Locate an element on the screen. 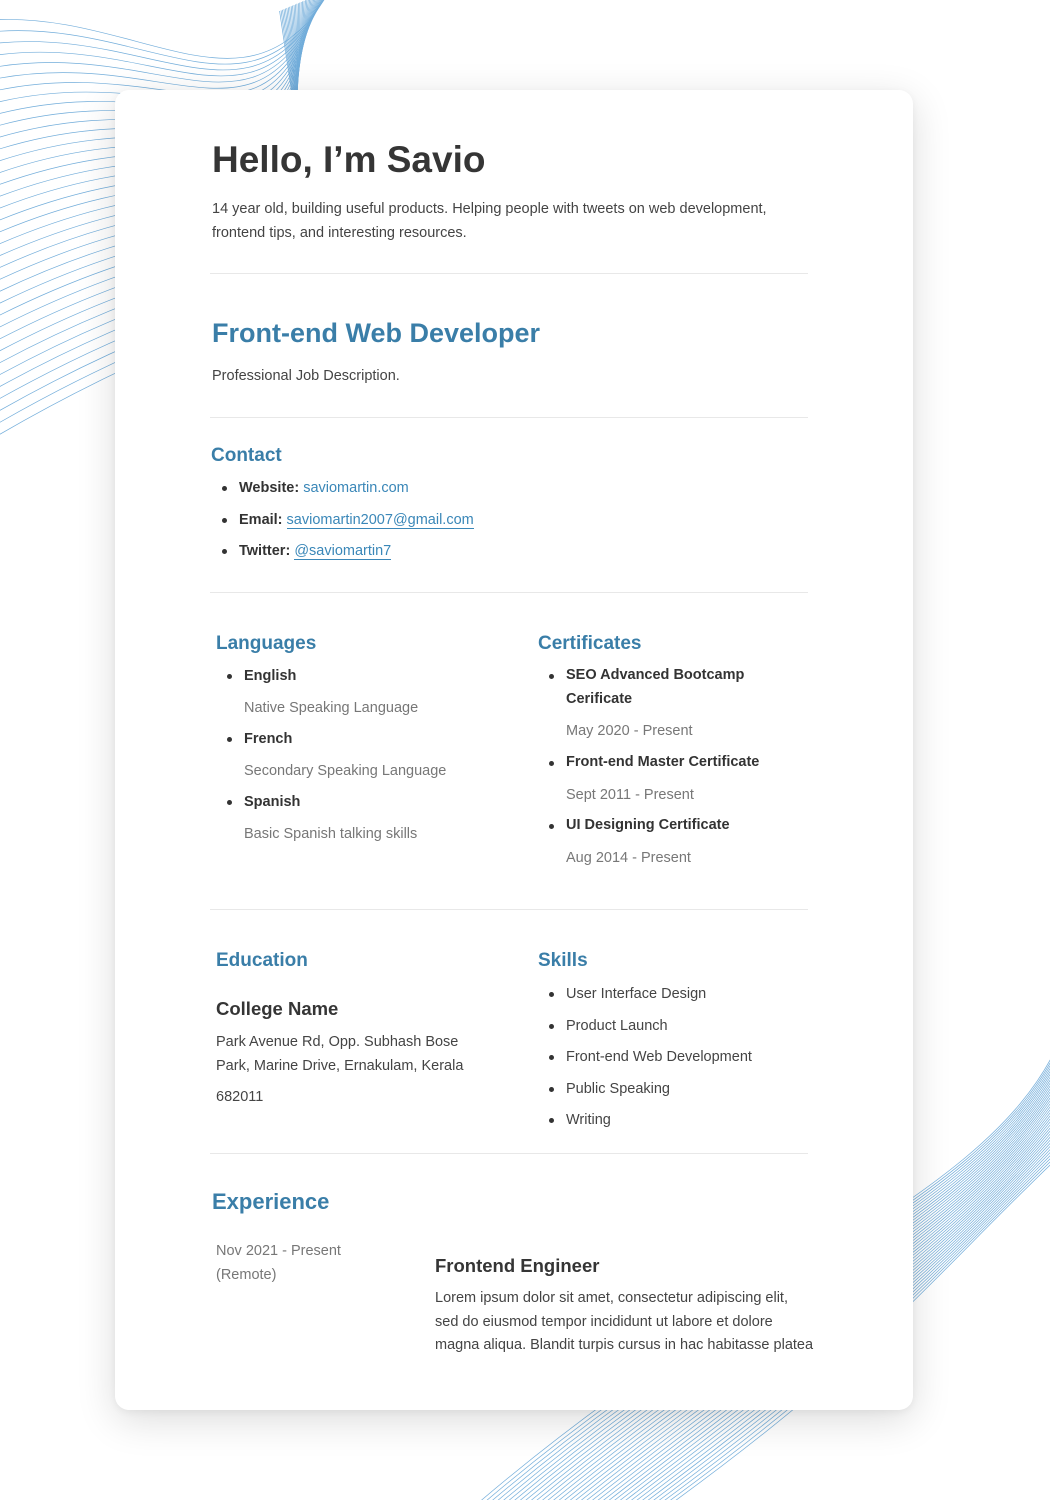  website-link: saviomartin.com is located at coordinates (356, 488).